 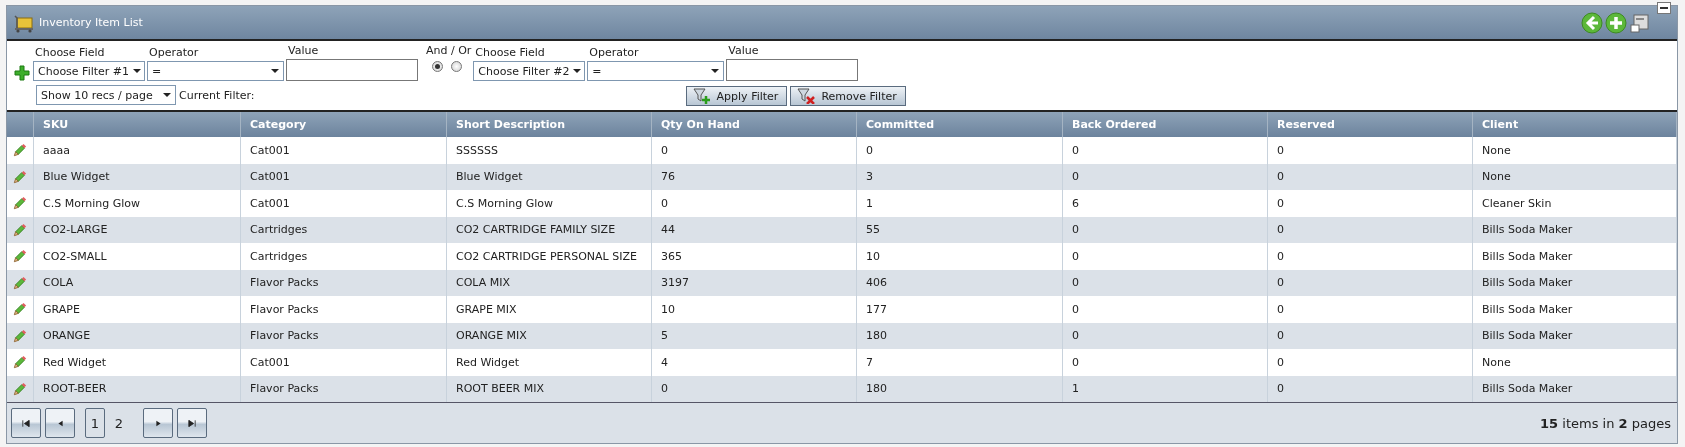 What do you see at coordinates (1165, 203) in the screenshot?
I see `table-cell: 6` at bounding box center [1165, 203].